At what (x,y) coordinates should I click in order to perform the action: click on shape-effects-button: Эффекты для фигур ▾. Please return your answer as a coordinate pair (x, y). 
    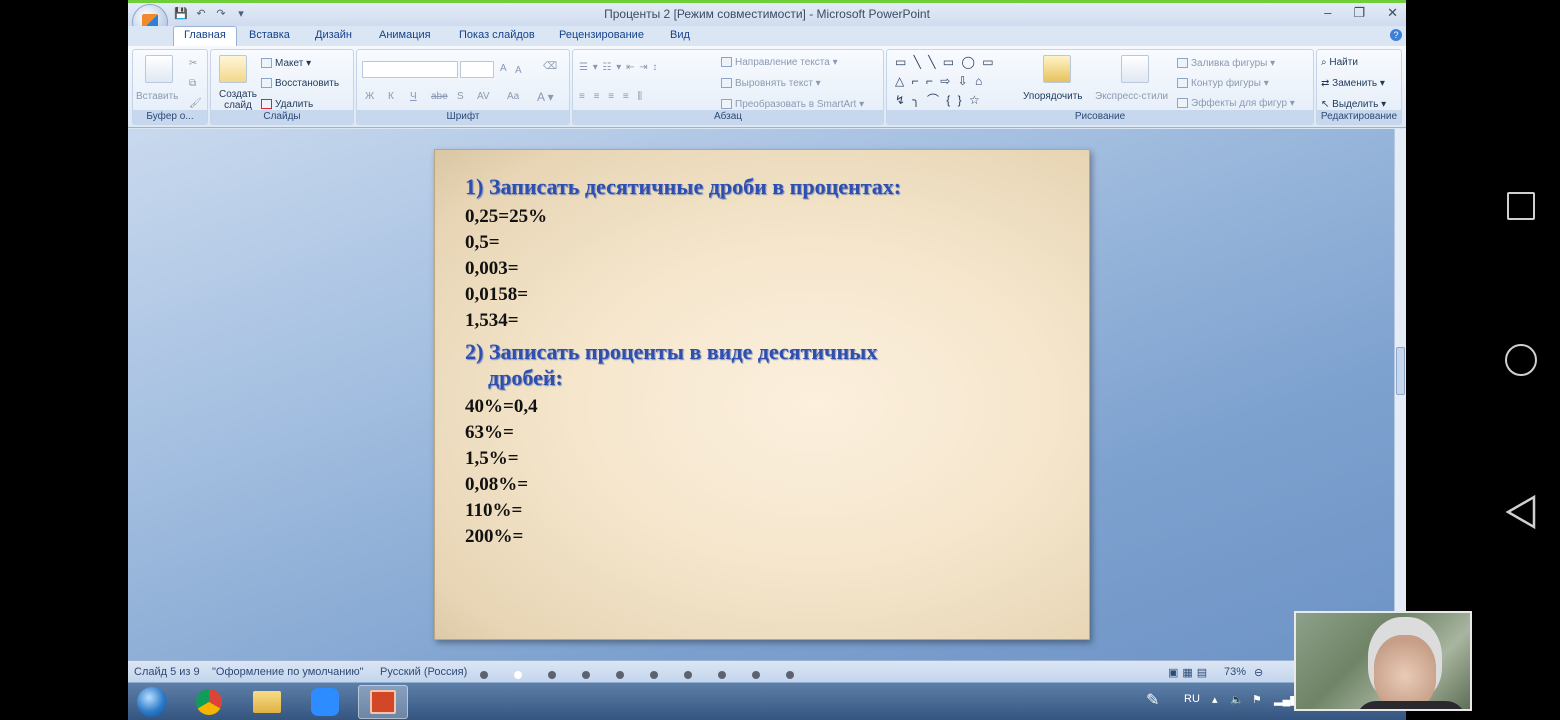
    Looking at the image, I should click on (1236, 103).